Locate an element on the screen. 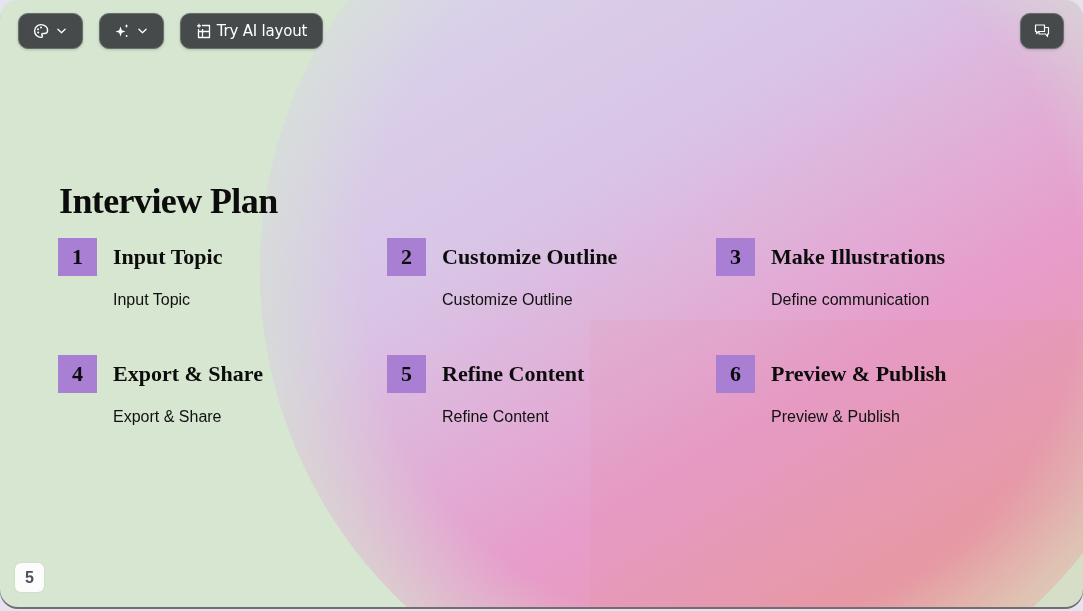  palette-icon is located at coordinates (41, 31).